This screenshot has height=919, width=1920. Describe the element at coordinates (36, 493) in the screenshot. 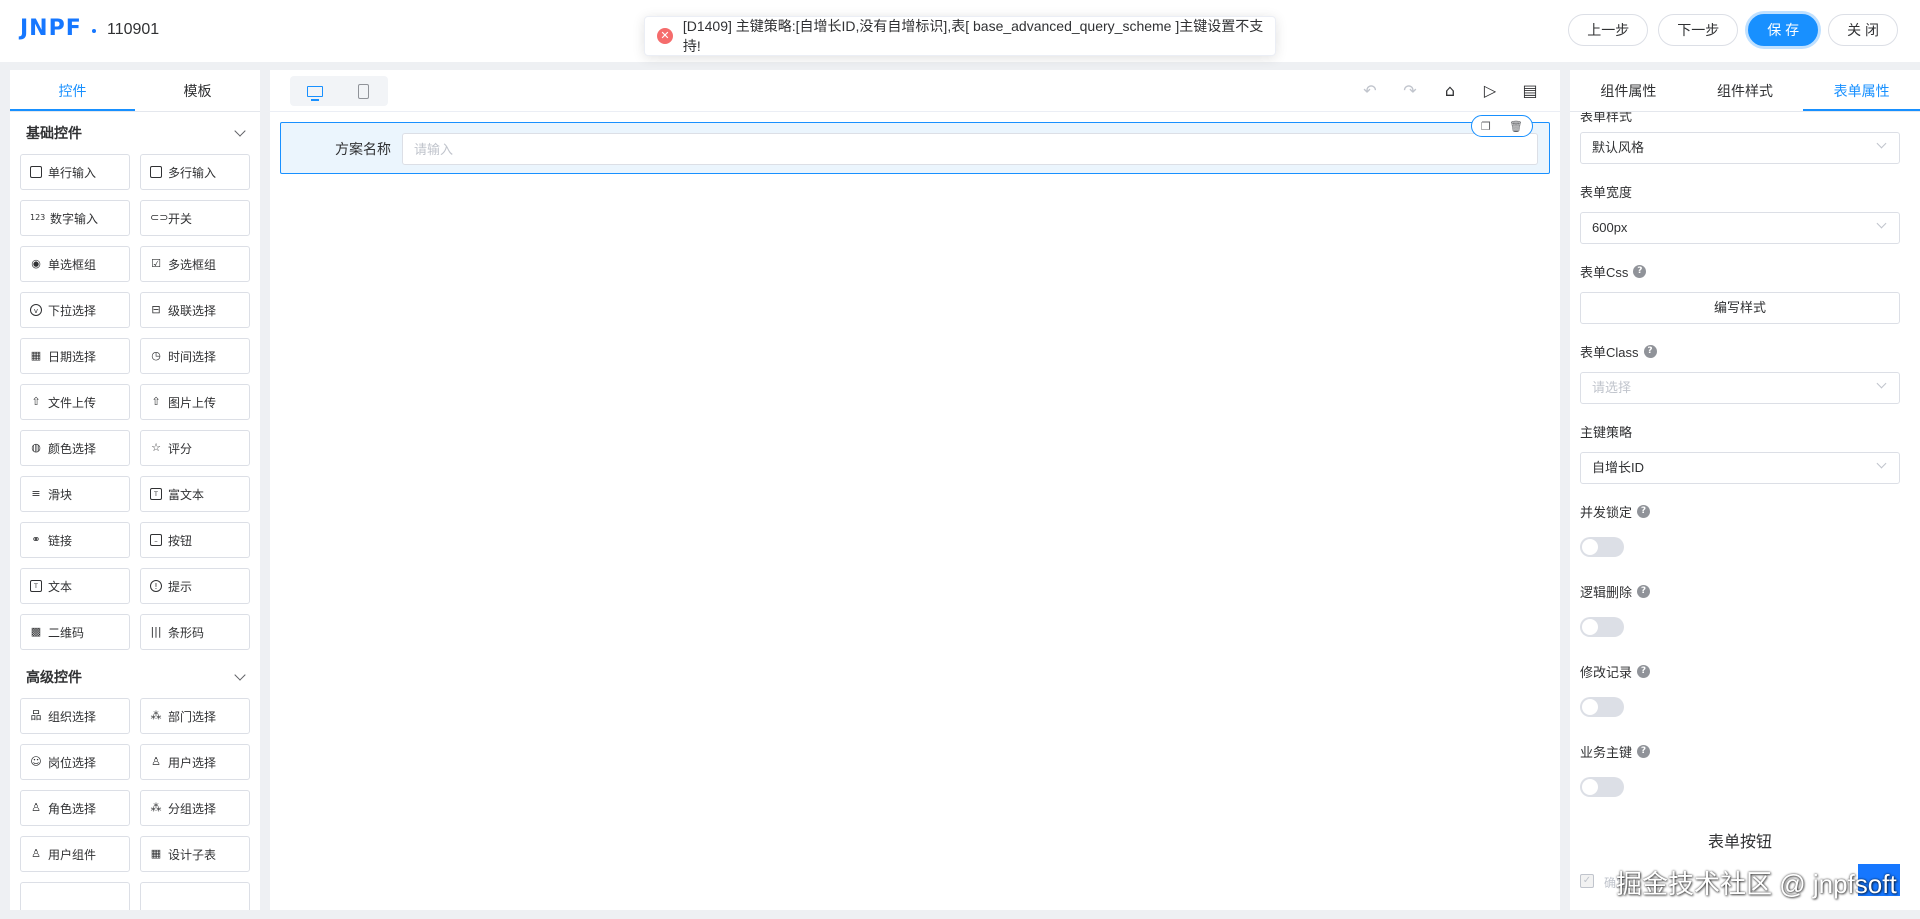

I see `slider-icon: ≡` at that location.